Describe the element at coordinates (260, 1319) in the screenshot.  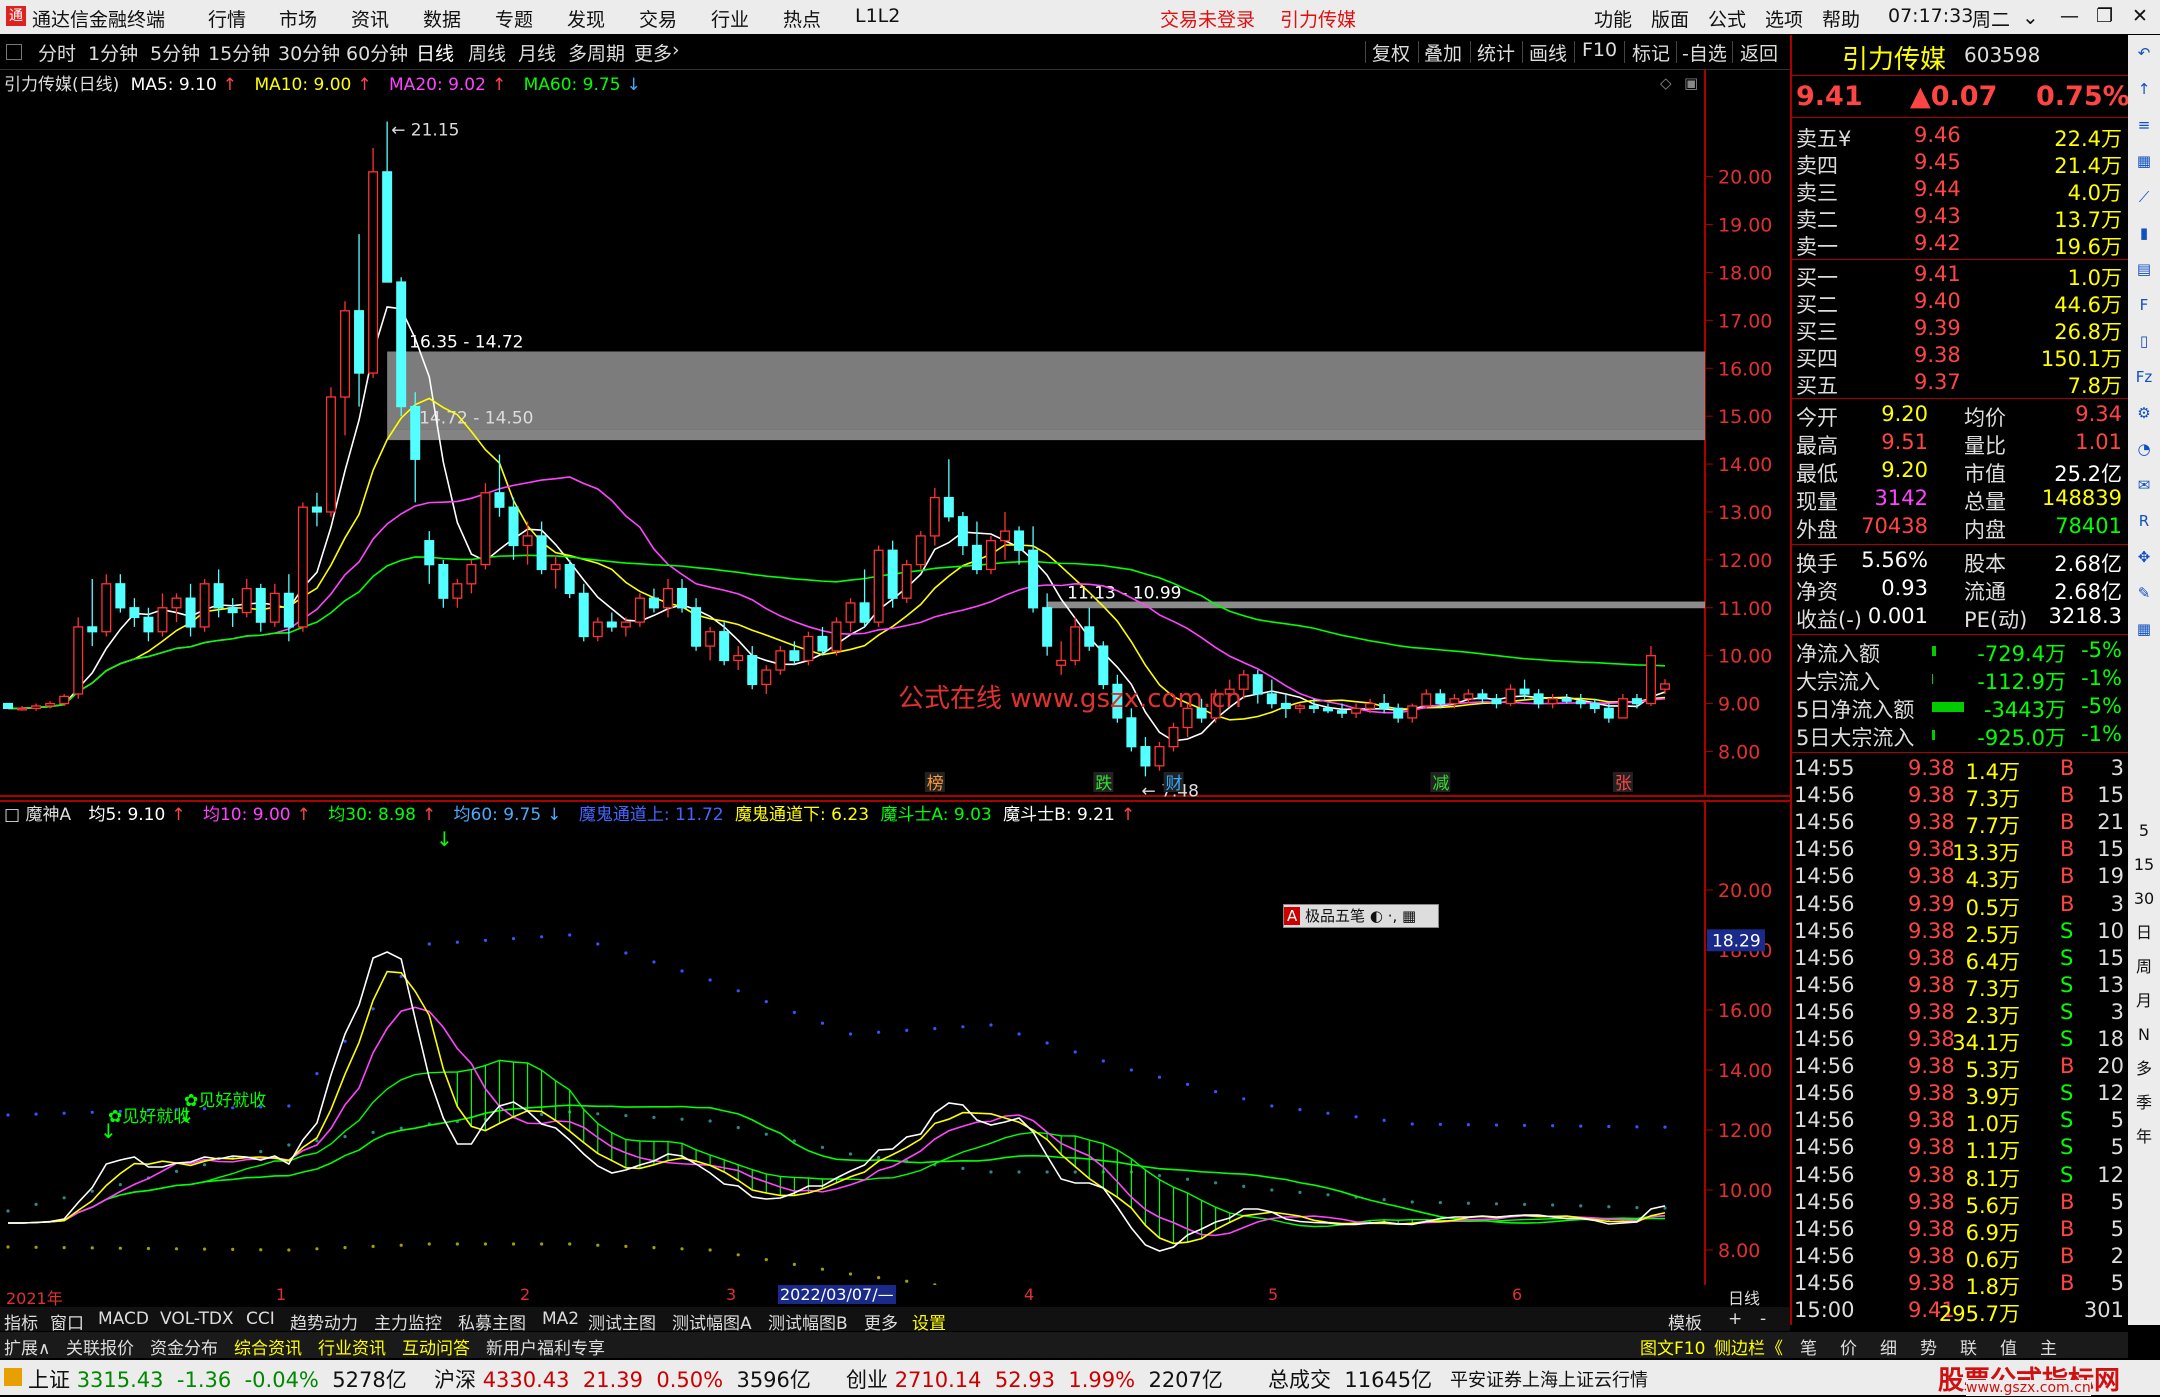
I see `tab-cci: CCI` at that location.